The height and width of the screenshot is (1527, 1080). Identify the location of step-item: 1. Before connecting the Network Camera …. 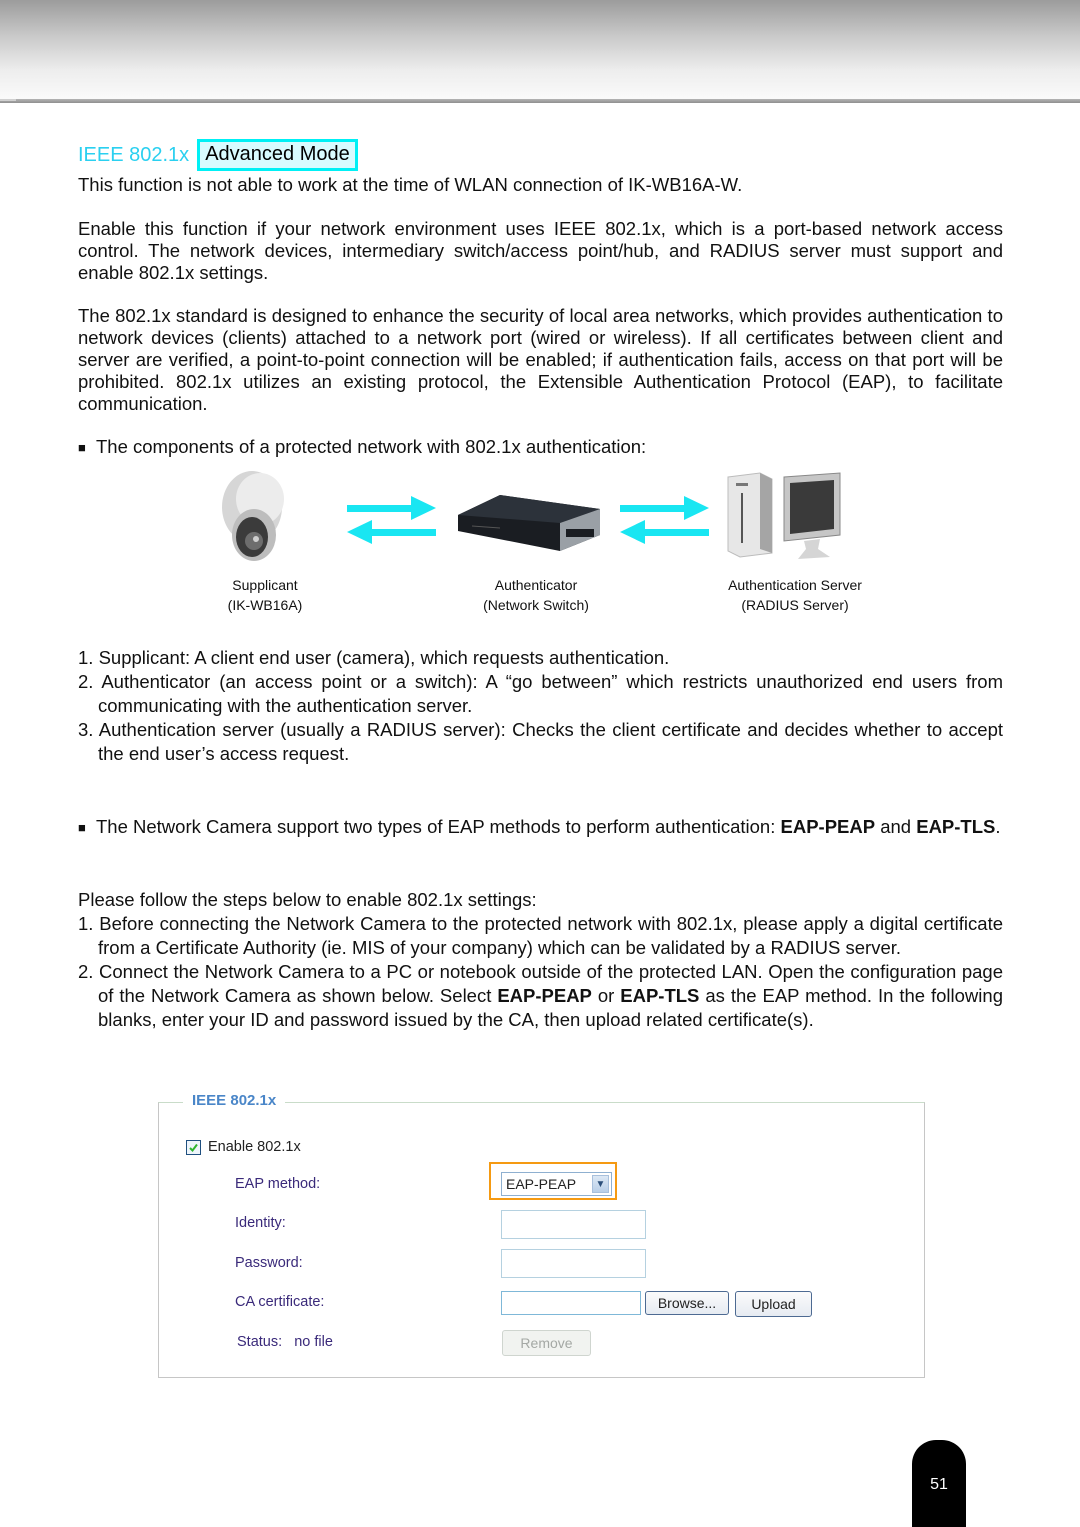
(540, 936).